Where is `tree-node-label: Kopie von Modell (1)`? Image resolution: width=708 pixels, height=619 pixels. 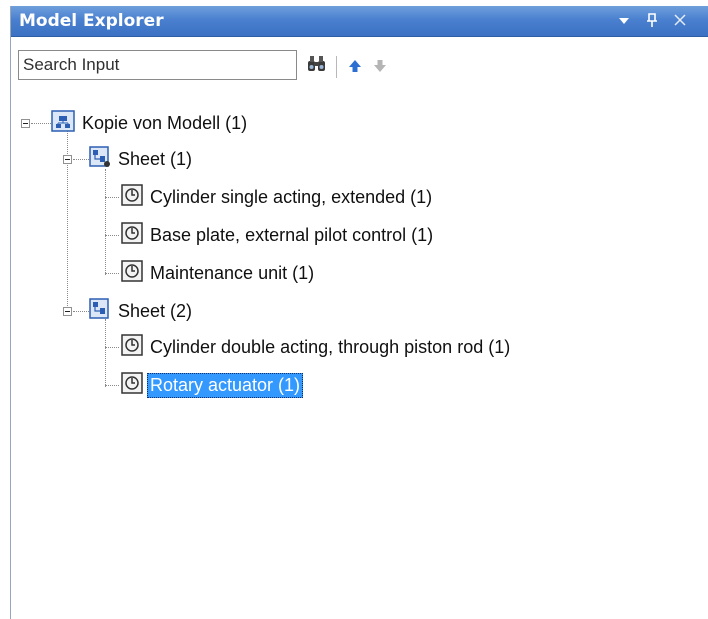 tree-node-label: Kopie von Modell (1) is located at coordinates (165, 122).